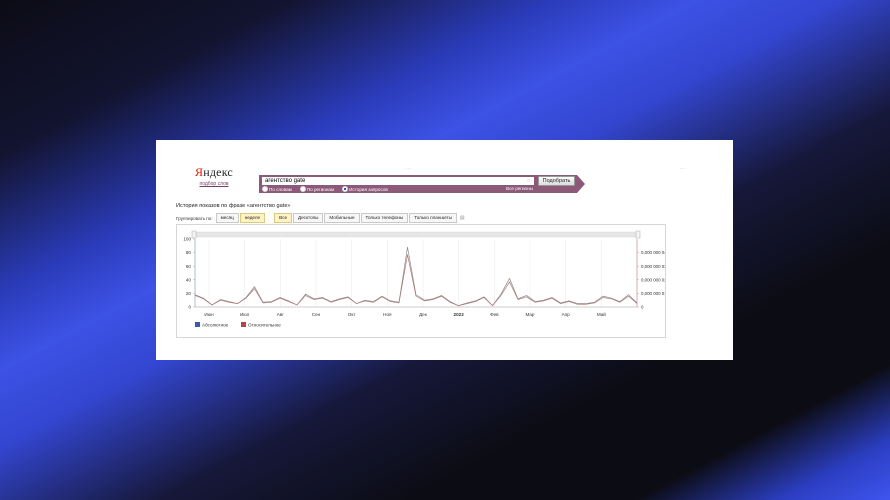 This screenshot has width=890, height=500. I want to click on search-input, so click(398, 181).